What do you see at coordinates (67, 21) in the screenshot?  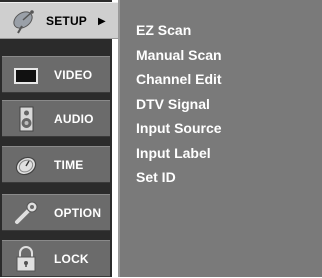 I see `menu-item-label: SETUP` at bounding box center [67, 21].